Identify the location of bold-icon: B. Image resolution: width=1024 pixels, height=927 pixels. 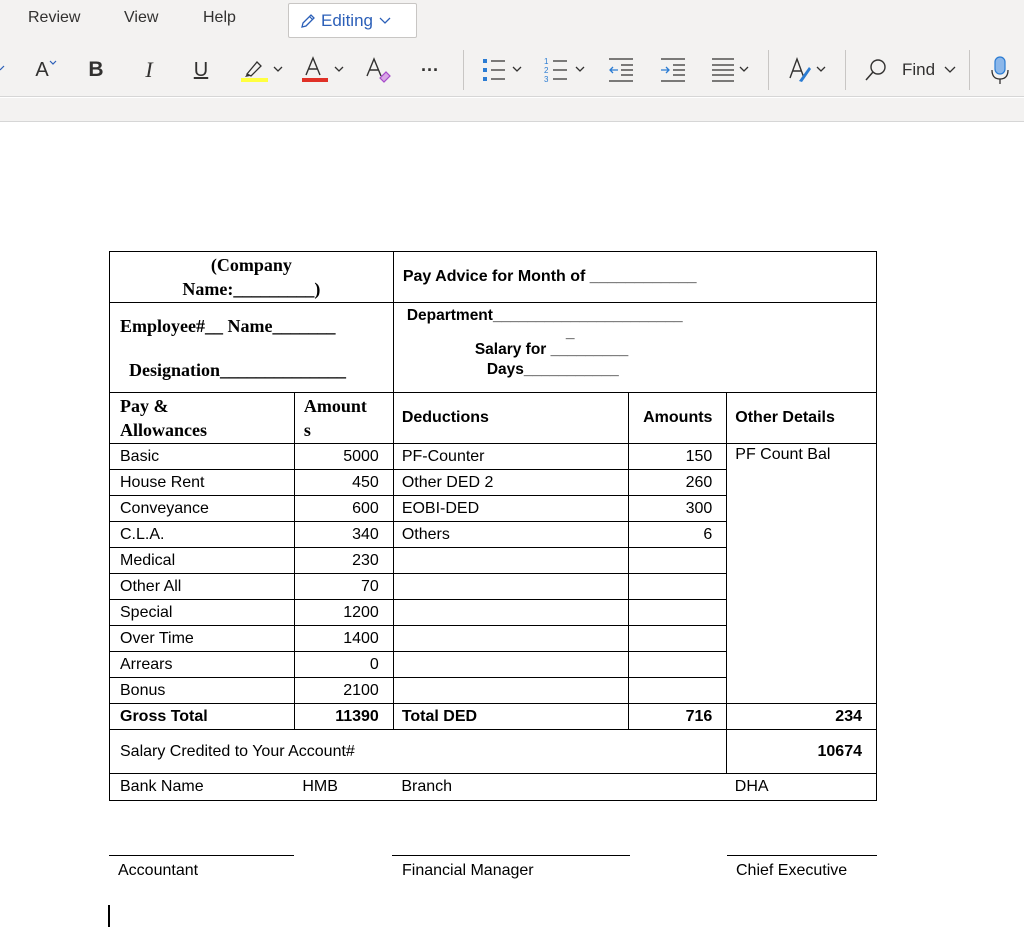
(96, 69).